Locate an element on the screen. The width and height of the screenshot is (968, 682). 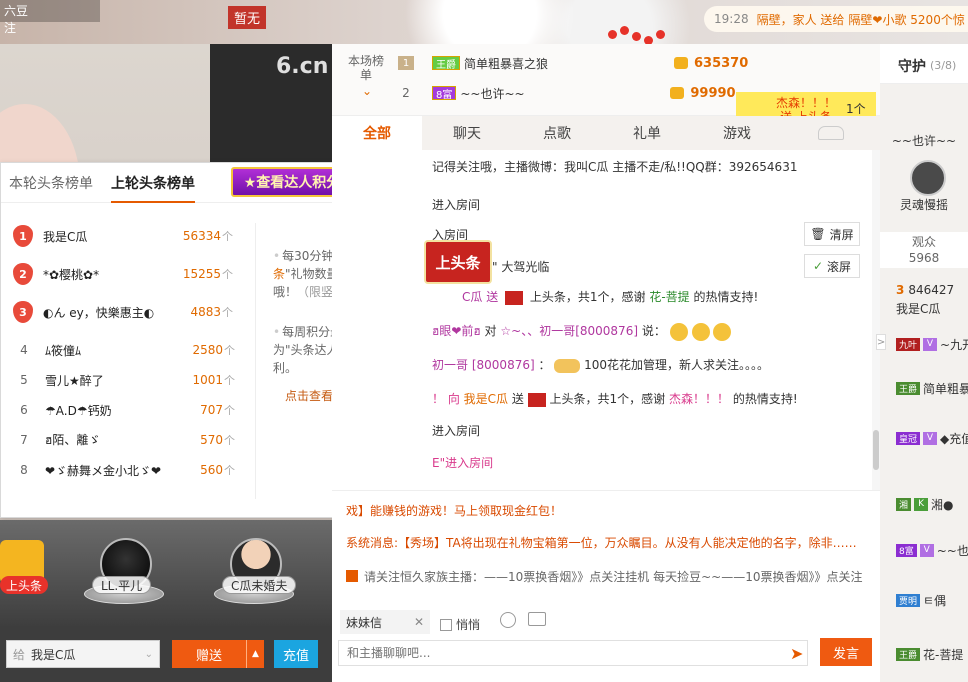
whisper-target: 妹妹信 ✕ is located at coordinates (385, 622).